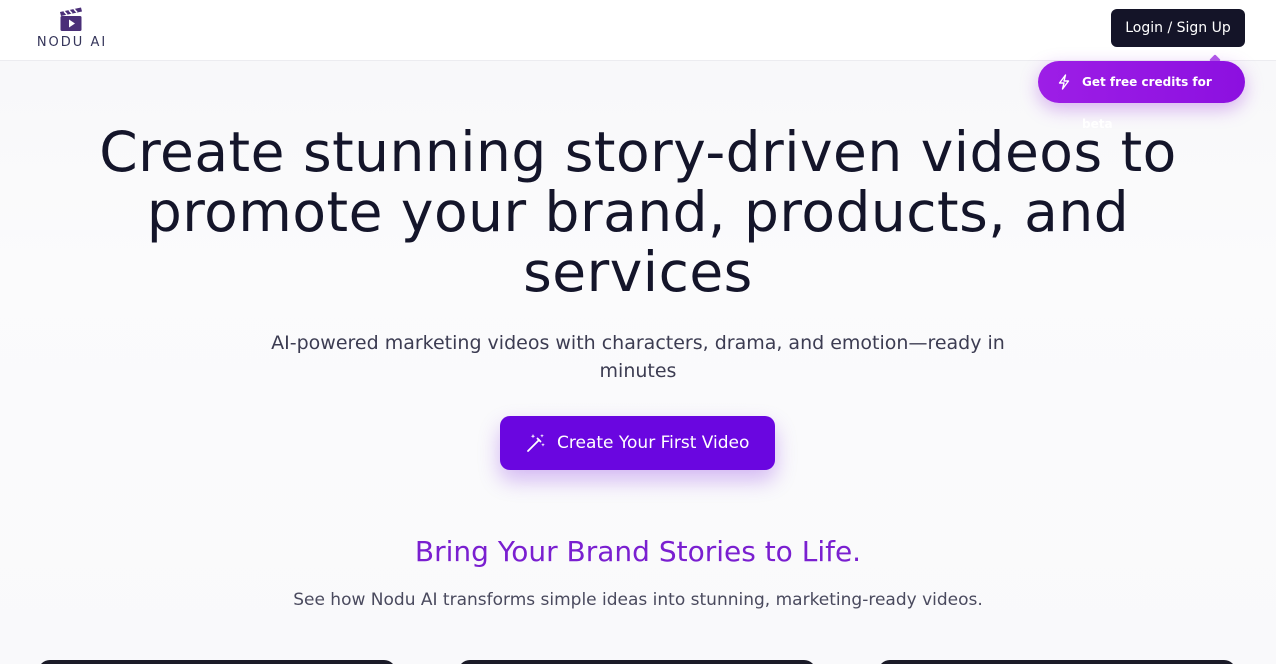  What do you see at coordinates (1064, 82) in the screenshot?
I see `lightning-bolt-icon` at bounding box center [1064, 82].